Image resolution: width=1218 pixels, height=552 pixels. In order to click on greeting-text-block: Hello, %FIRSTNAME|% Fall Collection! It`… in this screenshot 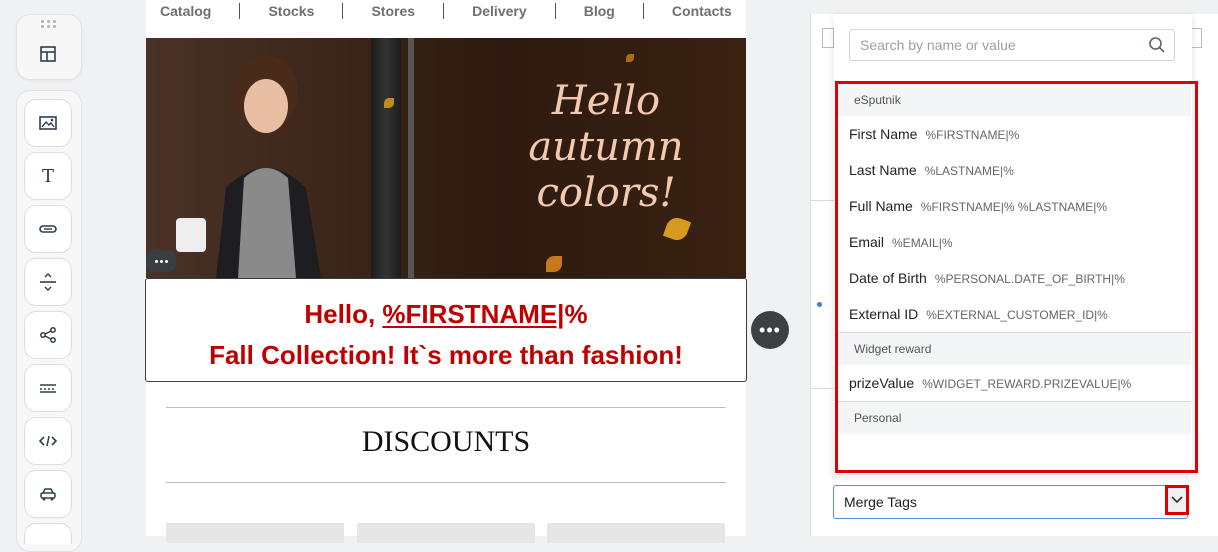, I will do `click(446, 330)`.